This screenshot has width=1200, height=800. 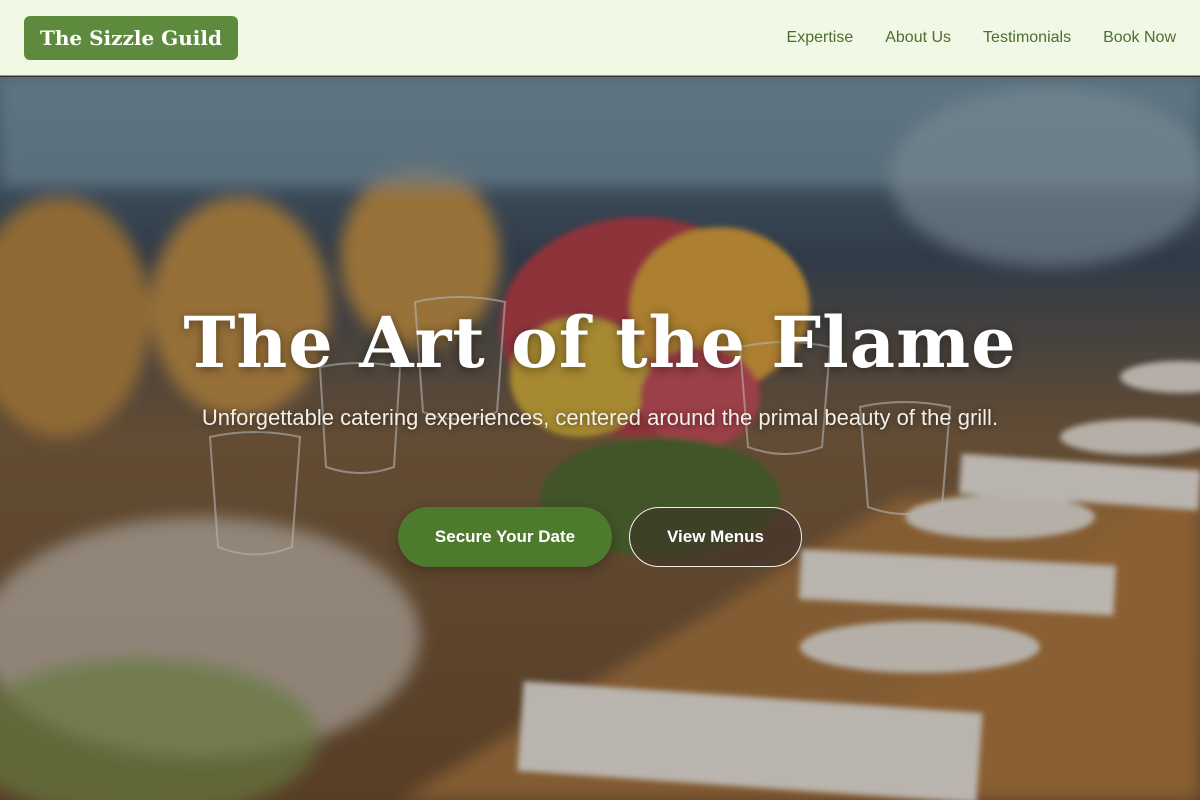 I want to click on nav-link-expertise: Expertise, so click(x=820, y=38).